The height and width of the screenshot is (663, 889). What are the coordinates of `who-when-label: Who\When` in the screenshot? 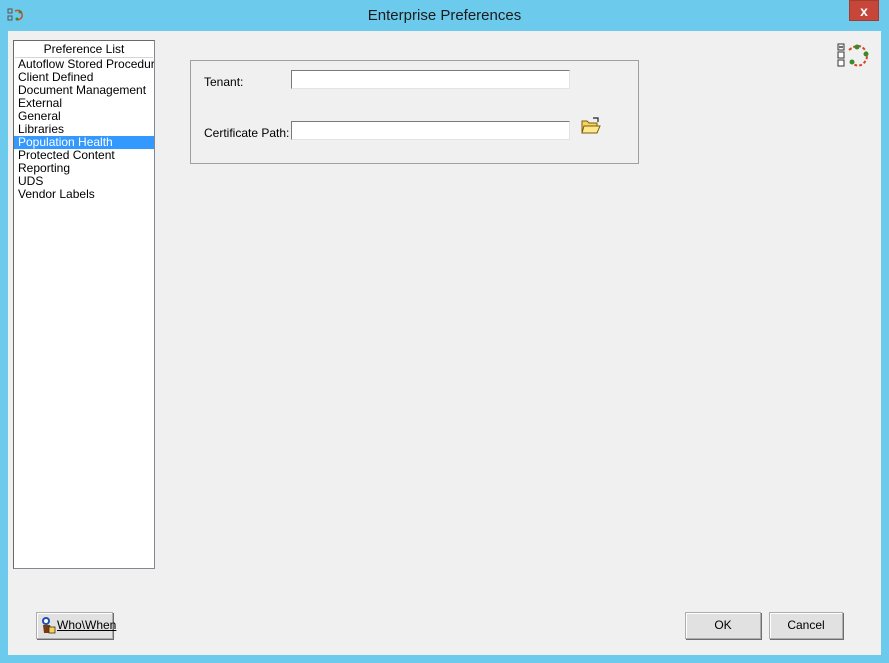 It's located at (87, 625).